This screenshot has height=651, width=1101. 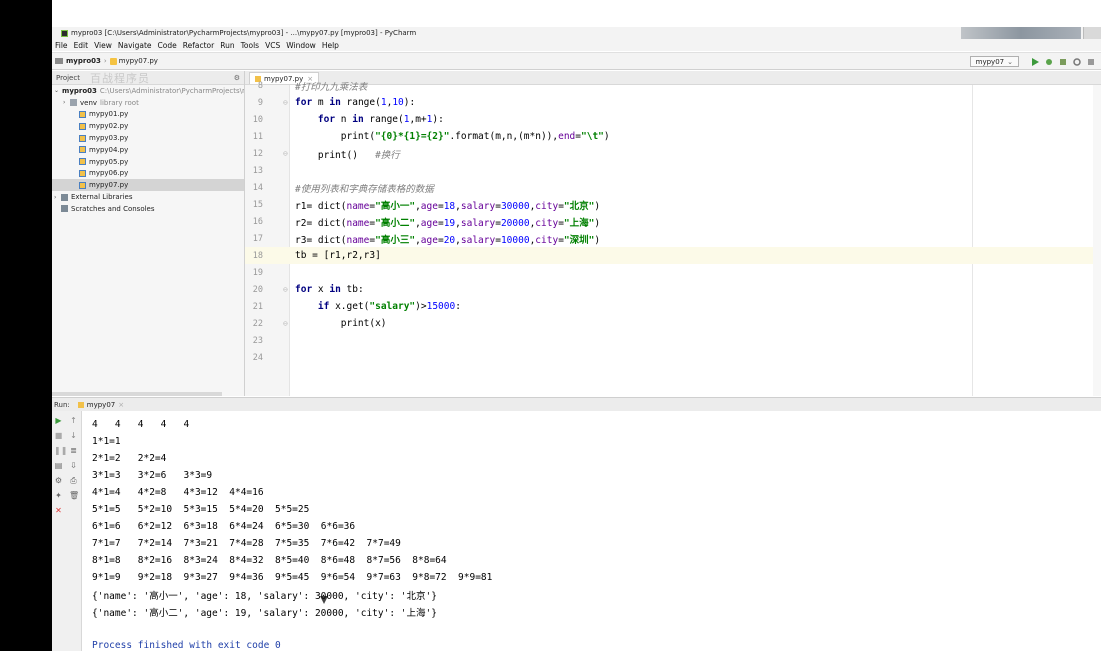 I want to click on tree-item: › venv library root, so click(x=148, y=103).